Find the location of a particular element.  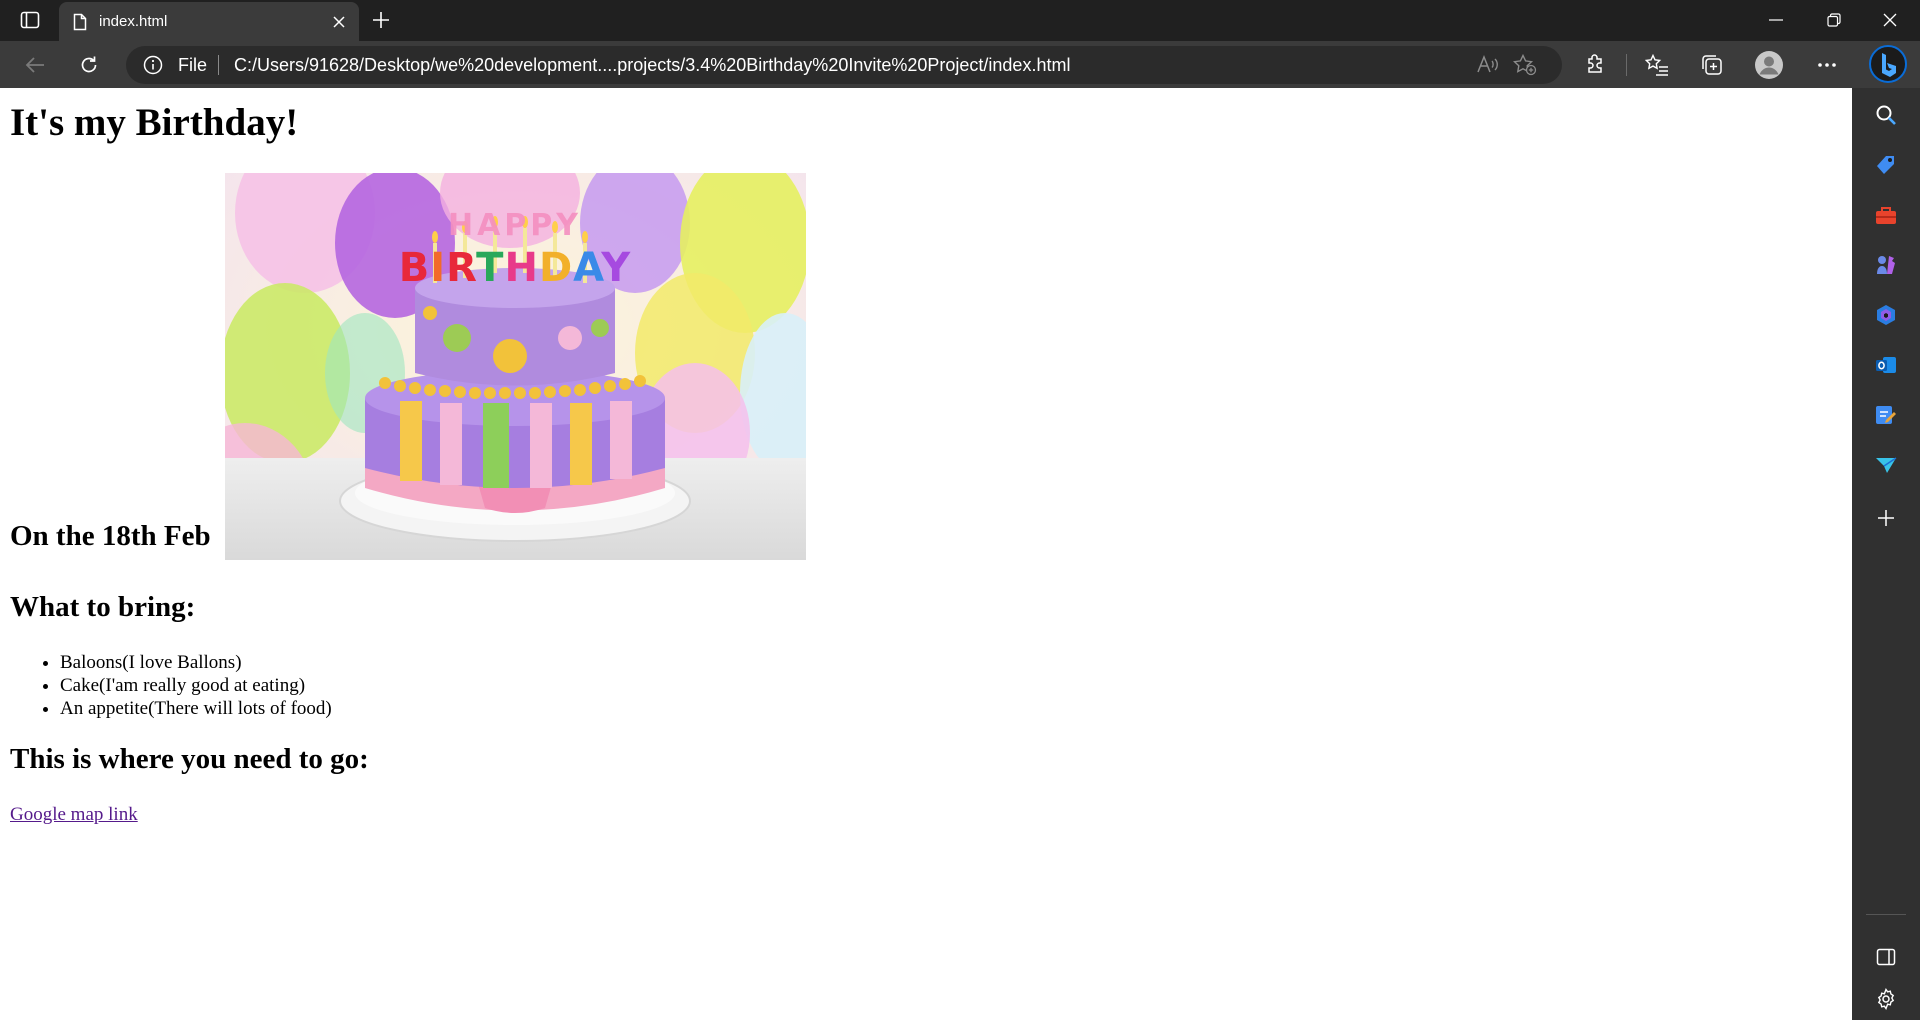

sidebar-add-button is located at coordinates (1886, 518).